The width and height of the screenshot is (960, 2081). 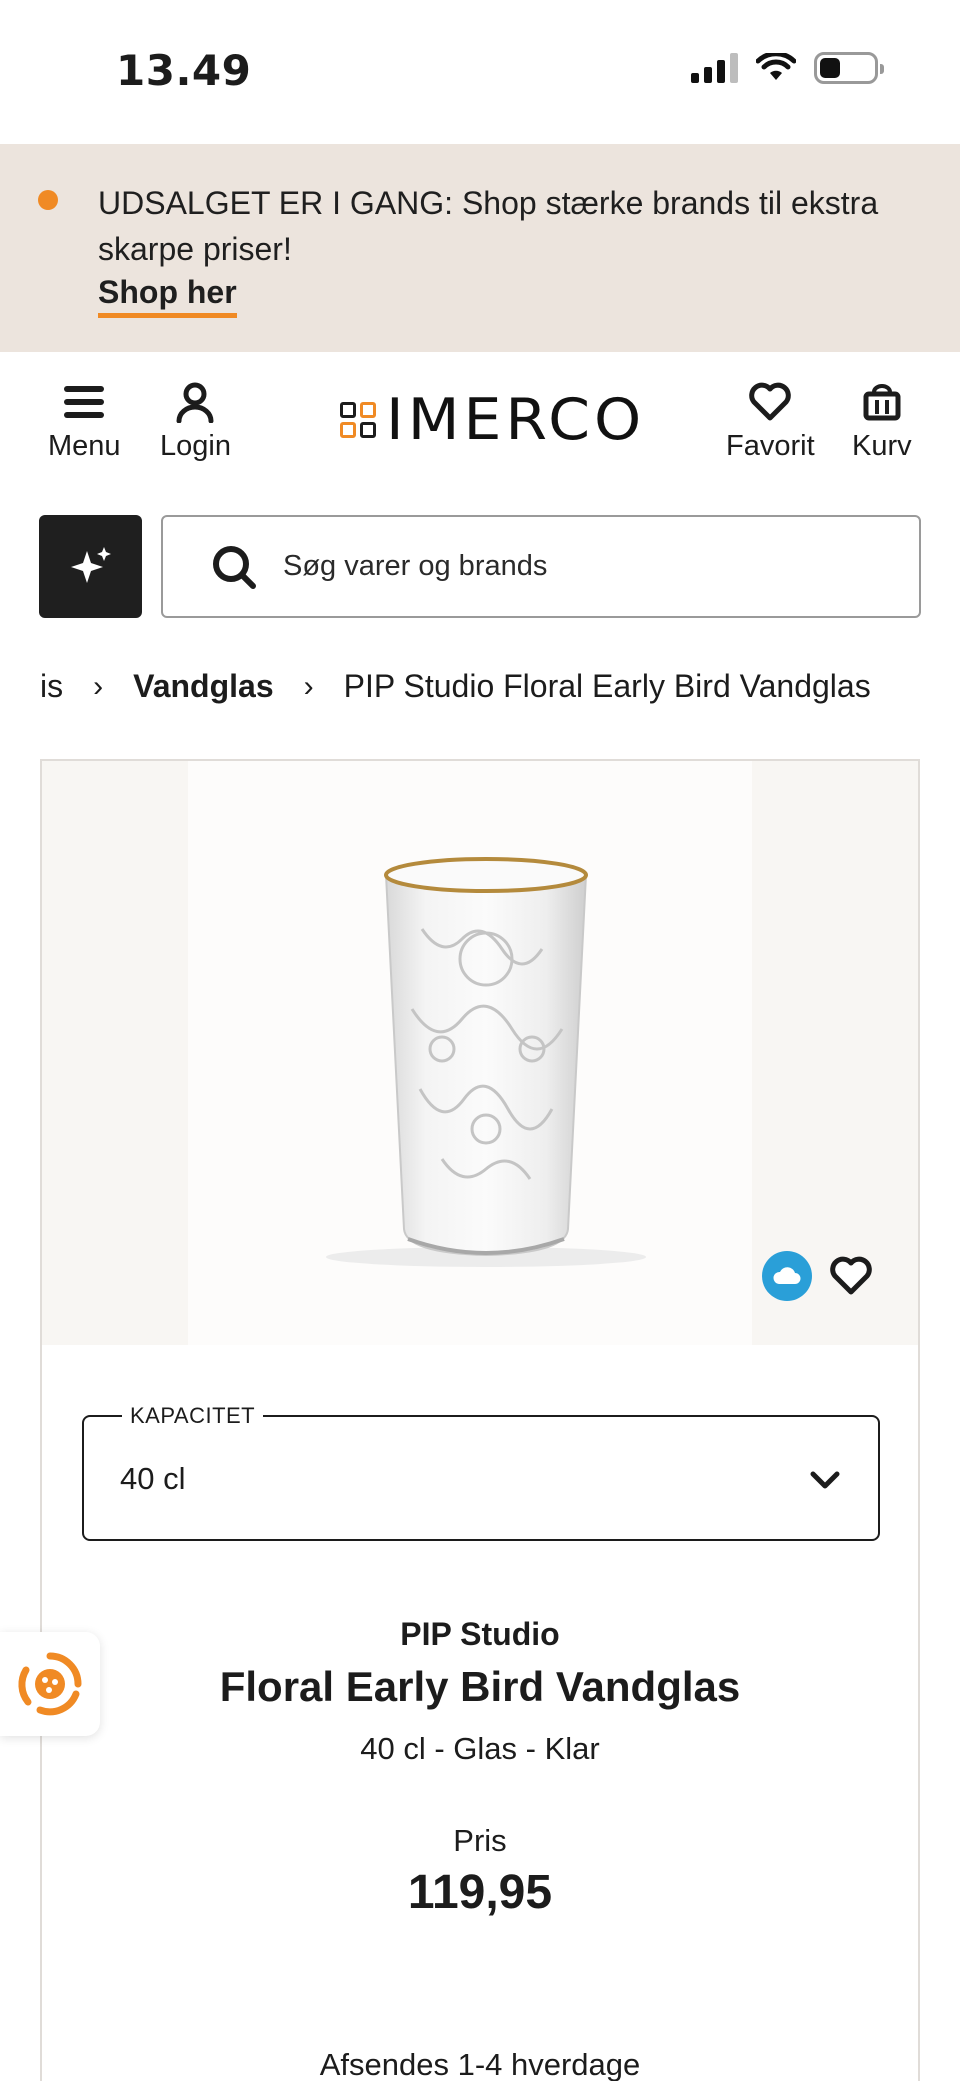 What do you see at coordinates (563, 566) in the screenshot?
I see `search-input` at bounding box center [563, 566].